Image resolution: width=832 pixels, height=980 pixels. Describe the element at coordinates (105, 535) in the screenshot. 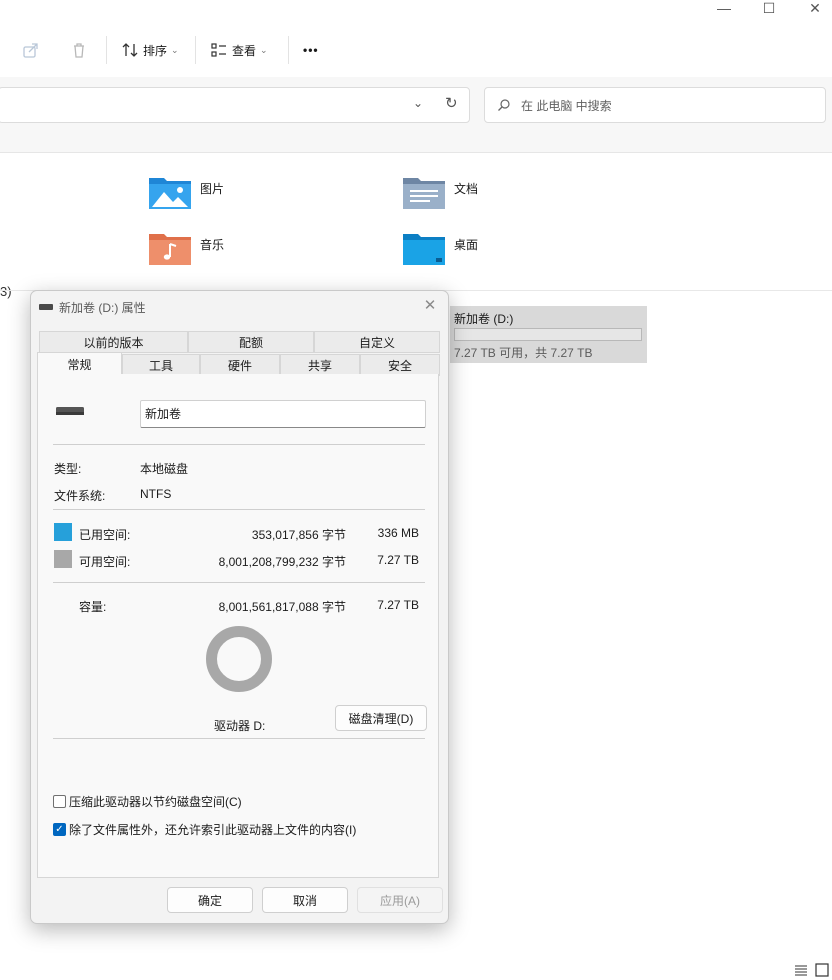

I see `used-space-label: 已用空间:` at that location.